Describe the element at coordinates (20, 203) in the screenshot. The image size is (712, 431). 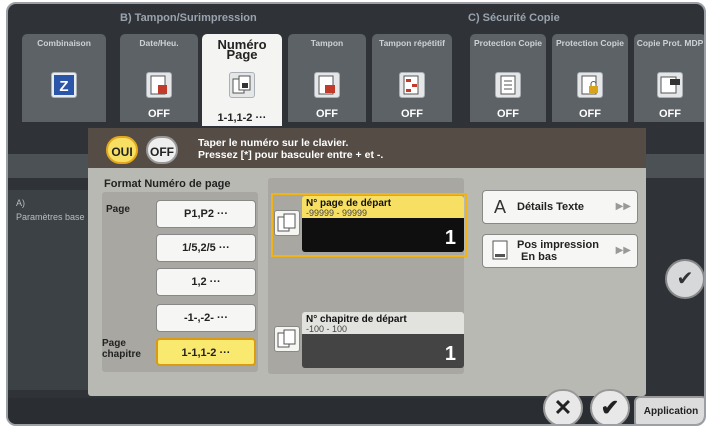
I see `section-a-label: A)` at that location.